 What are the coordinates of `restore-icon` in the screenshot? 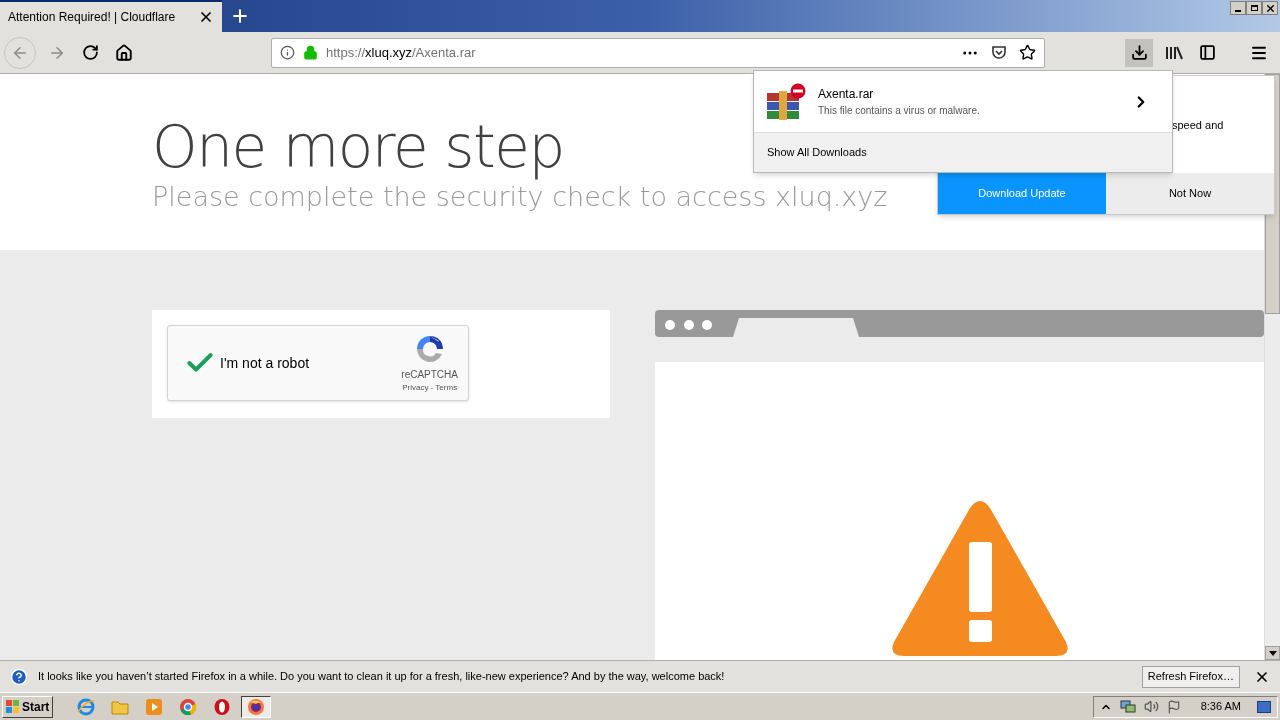 It's located at (1254, 8).